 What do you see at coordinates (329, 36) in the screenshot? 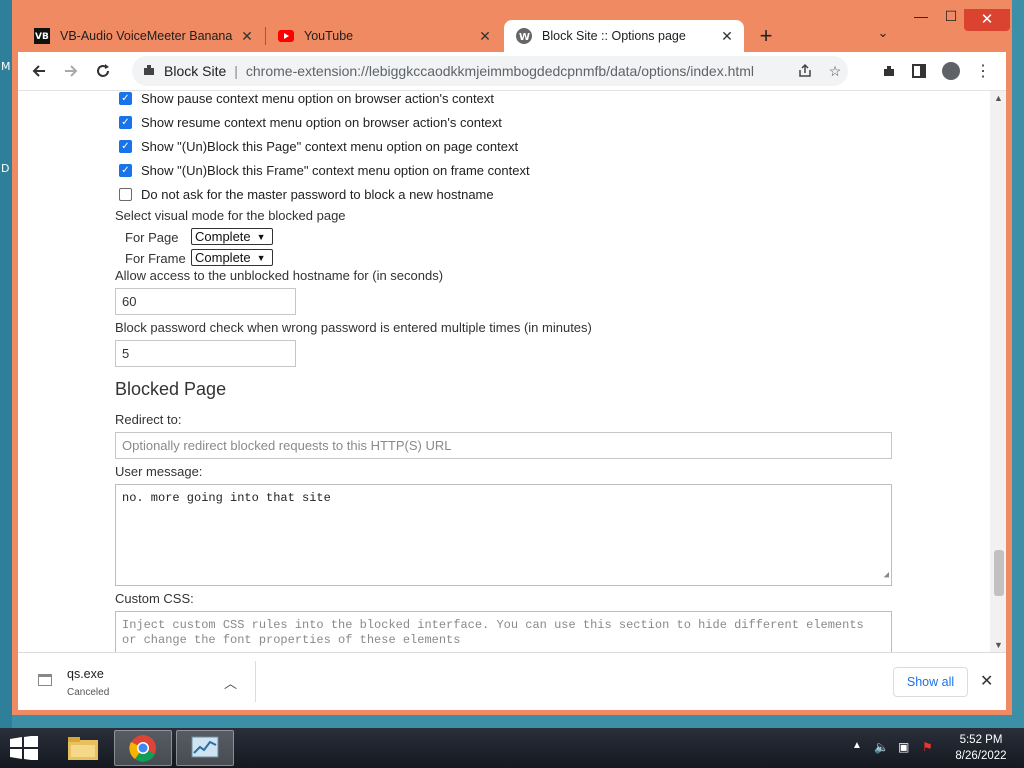
I see `tab-title: YouTube` at bounding box center [329, 36].